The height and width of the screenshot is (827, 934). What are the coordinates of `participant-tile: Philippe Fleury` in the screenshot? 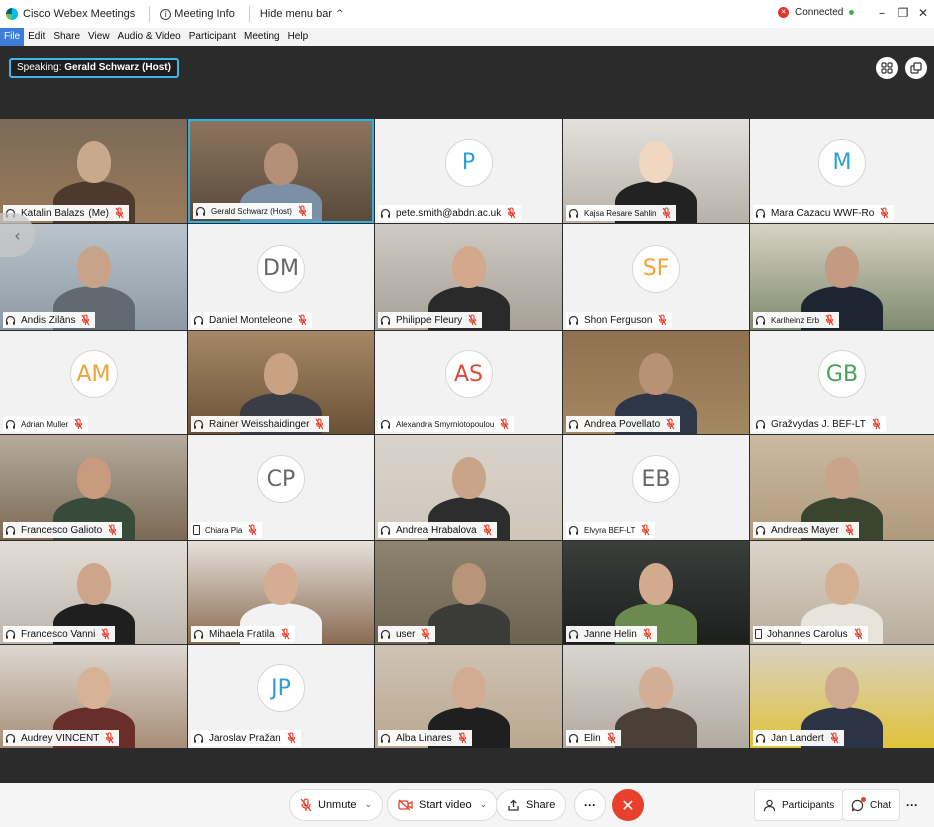 It's located at (468, 277).